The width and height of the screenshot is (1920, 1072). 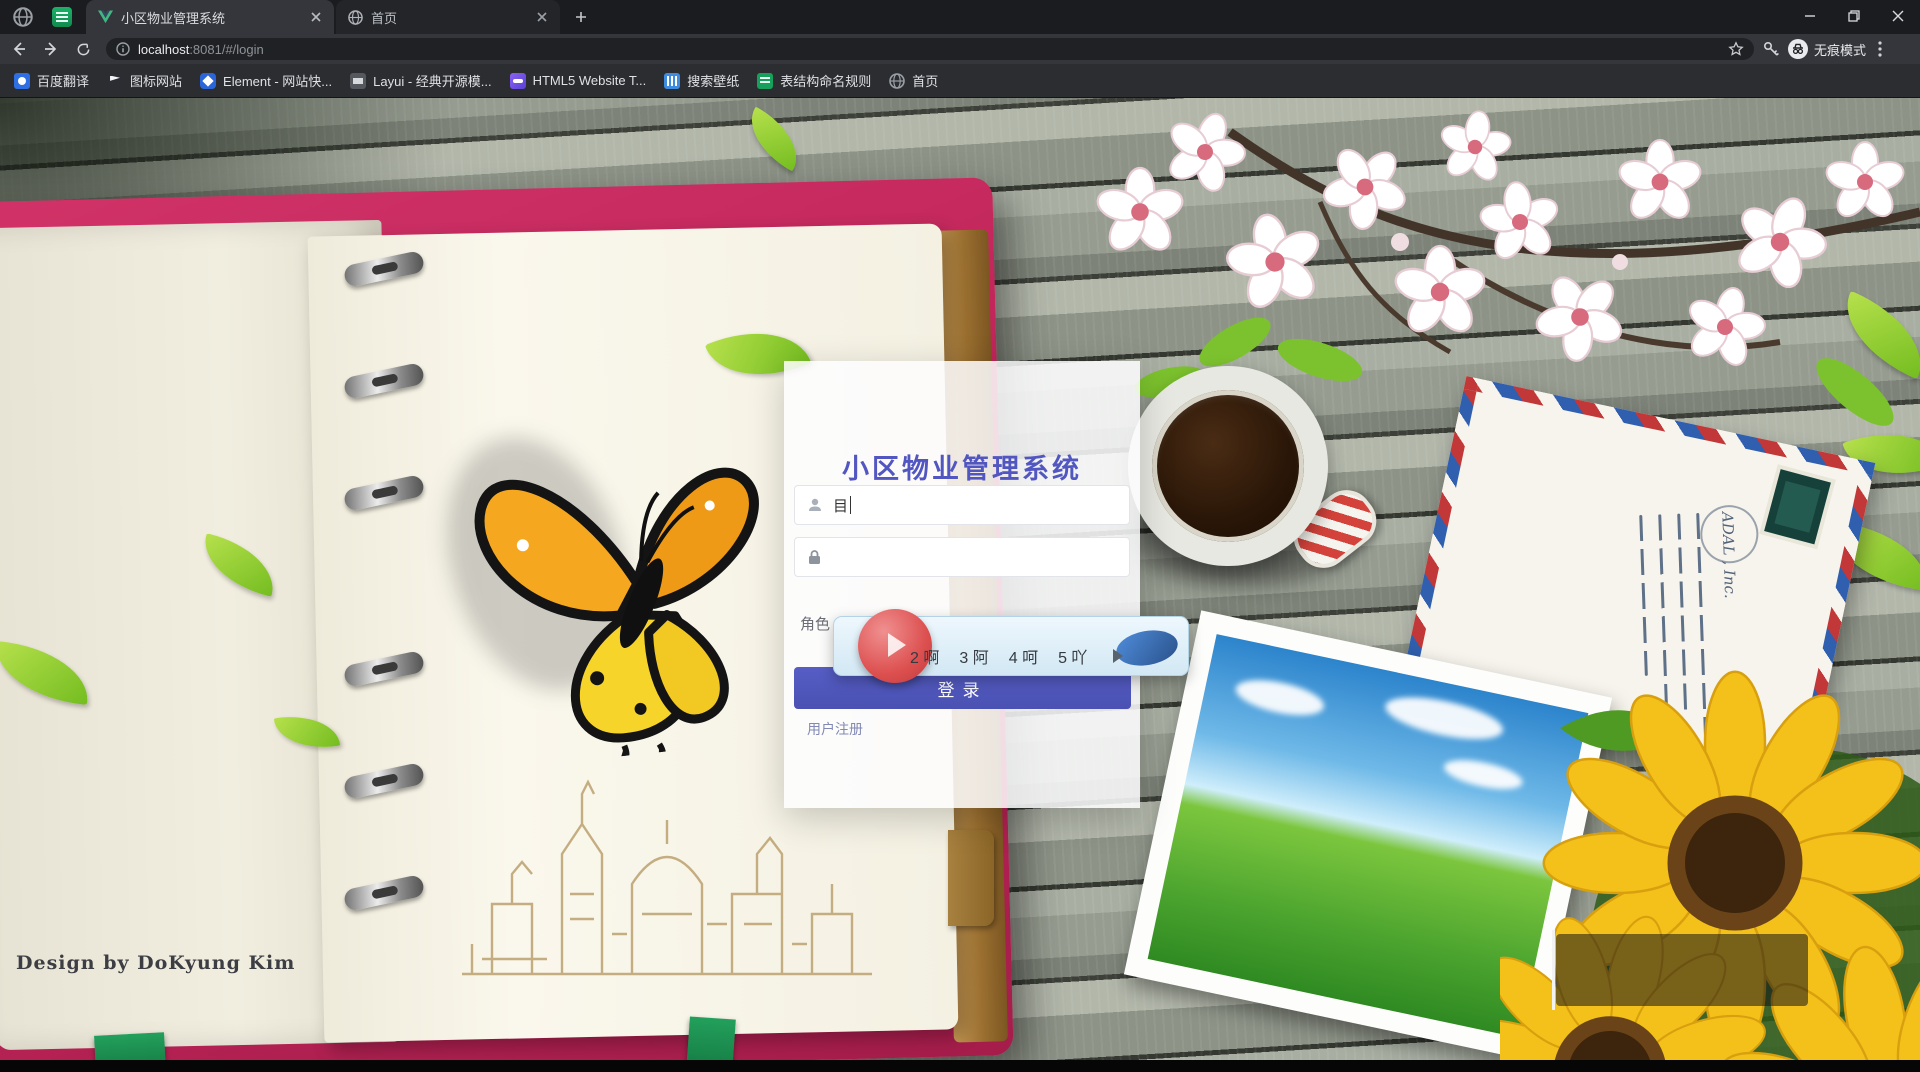 I want to click on login-title: 小区物业管理系统, so click(x=962, y=469).